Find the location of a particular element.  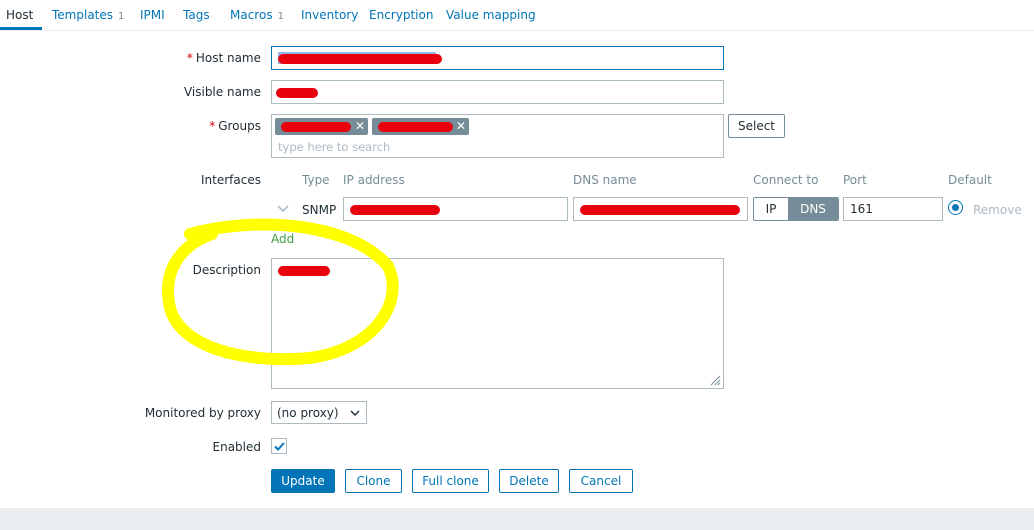

highlight-circle-annotation is located at coordinates (280, 292).